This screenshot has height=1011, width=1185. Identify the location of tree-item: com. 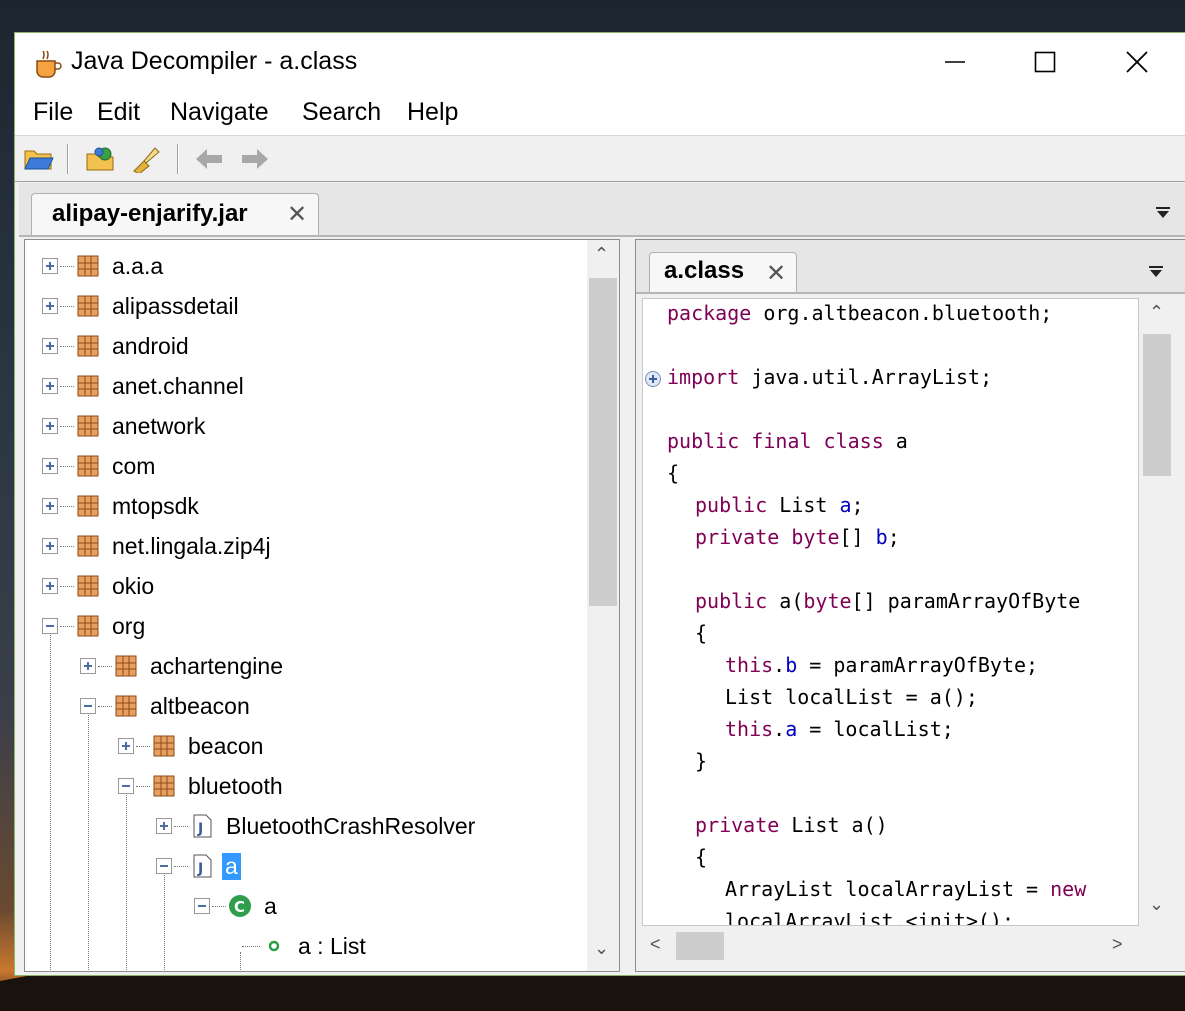
(98, 466).